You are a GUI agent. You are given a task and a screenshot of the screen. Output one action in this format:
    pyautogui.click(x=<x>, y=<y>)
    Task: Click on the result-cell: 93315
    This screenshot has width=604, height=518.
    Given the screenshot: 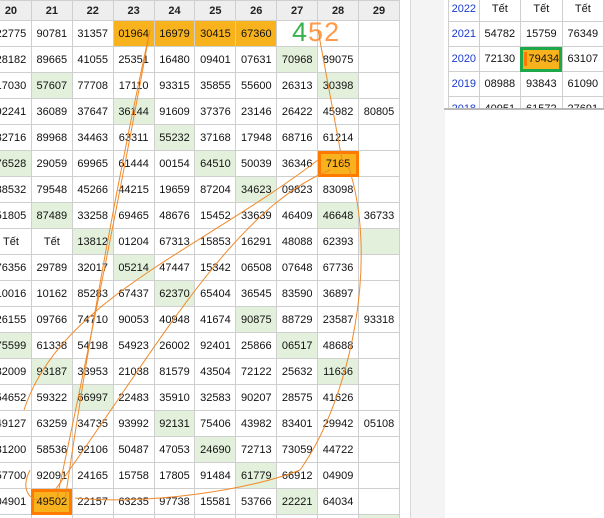 What is the action you would take?
    pyautogui.click(x=174, y=85)
    